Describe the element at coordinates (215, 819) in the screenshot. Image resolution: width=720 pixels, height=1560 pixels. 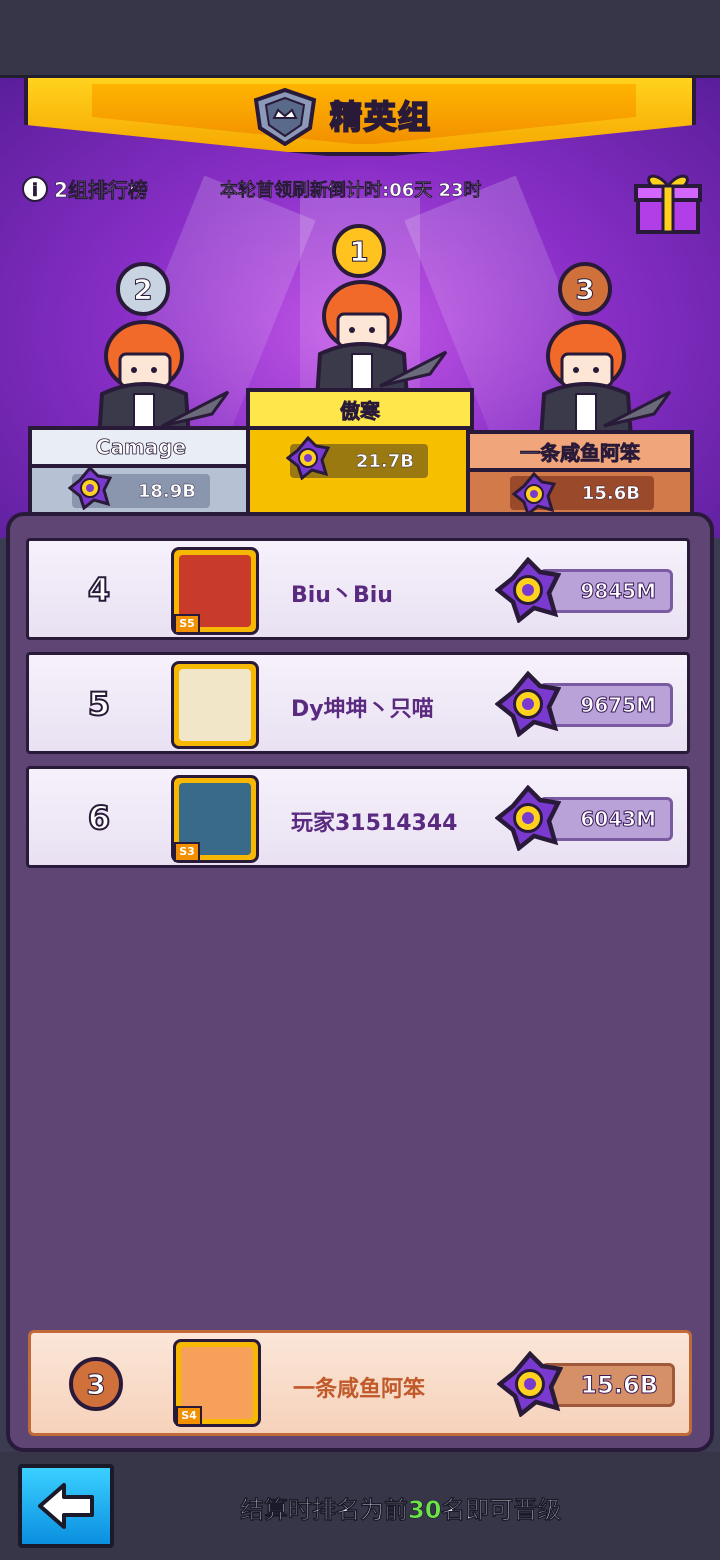
I see `player-avatar: S3` at that location.